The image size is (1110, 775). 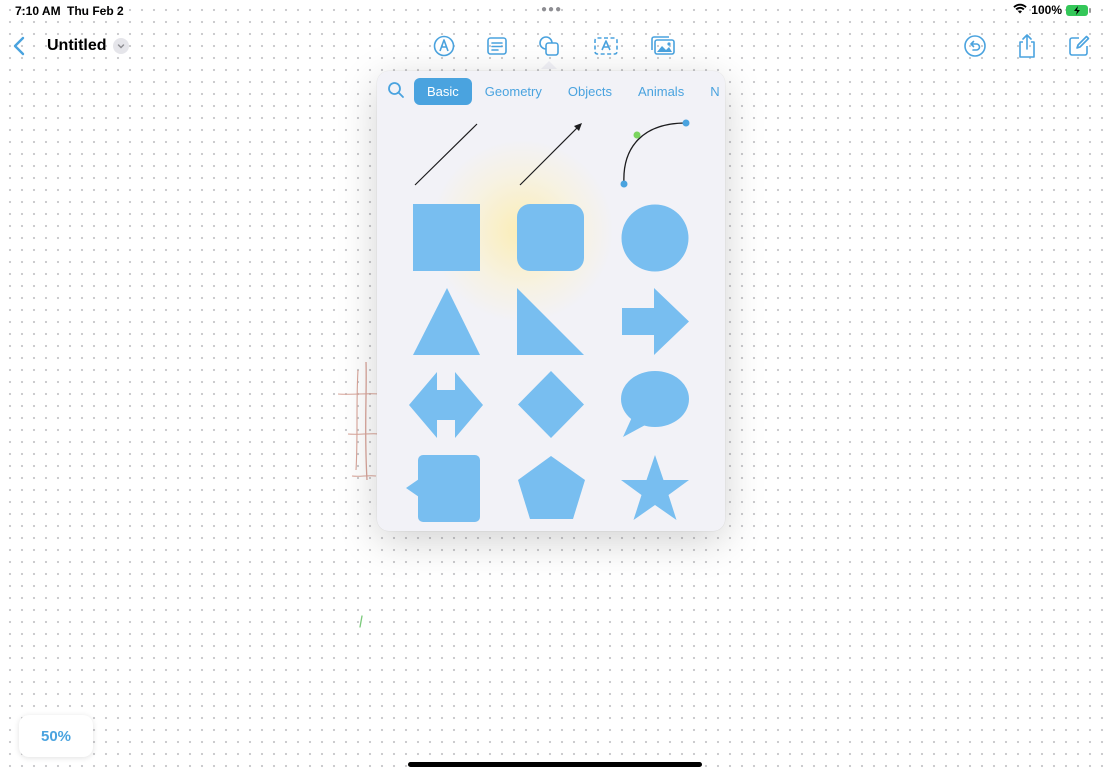 I want to click on tab-objects: Objects, so click(x=590, y=91).